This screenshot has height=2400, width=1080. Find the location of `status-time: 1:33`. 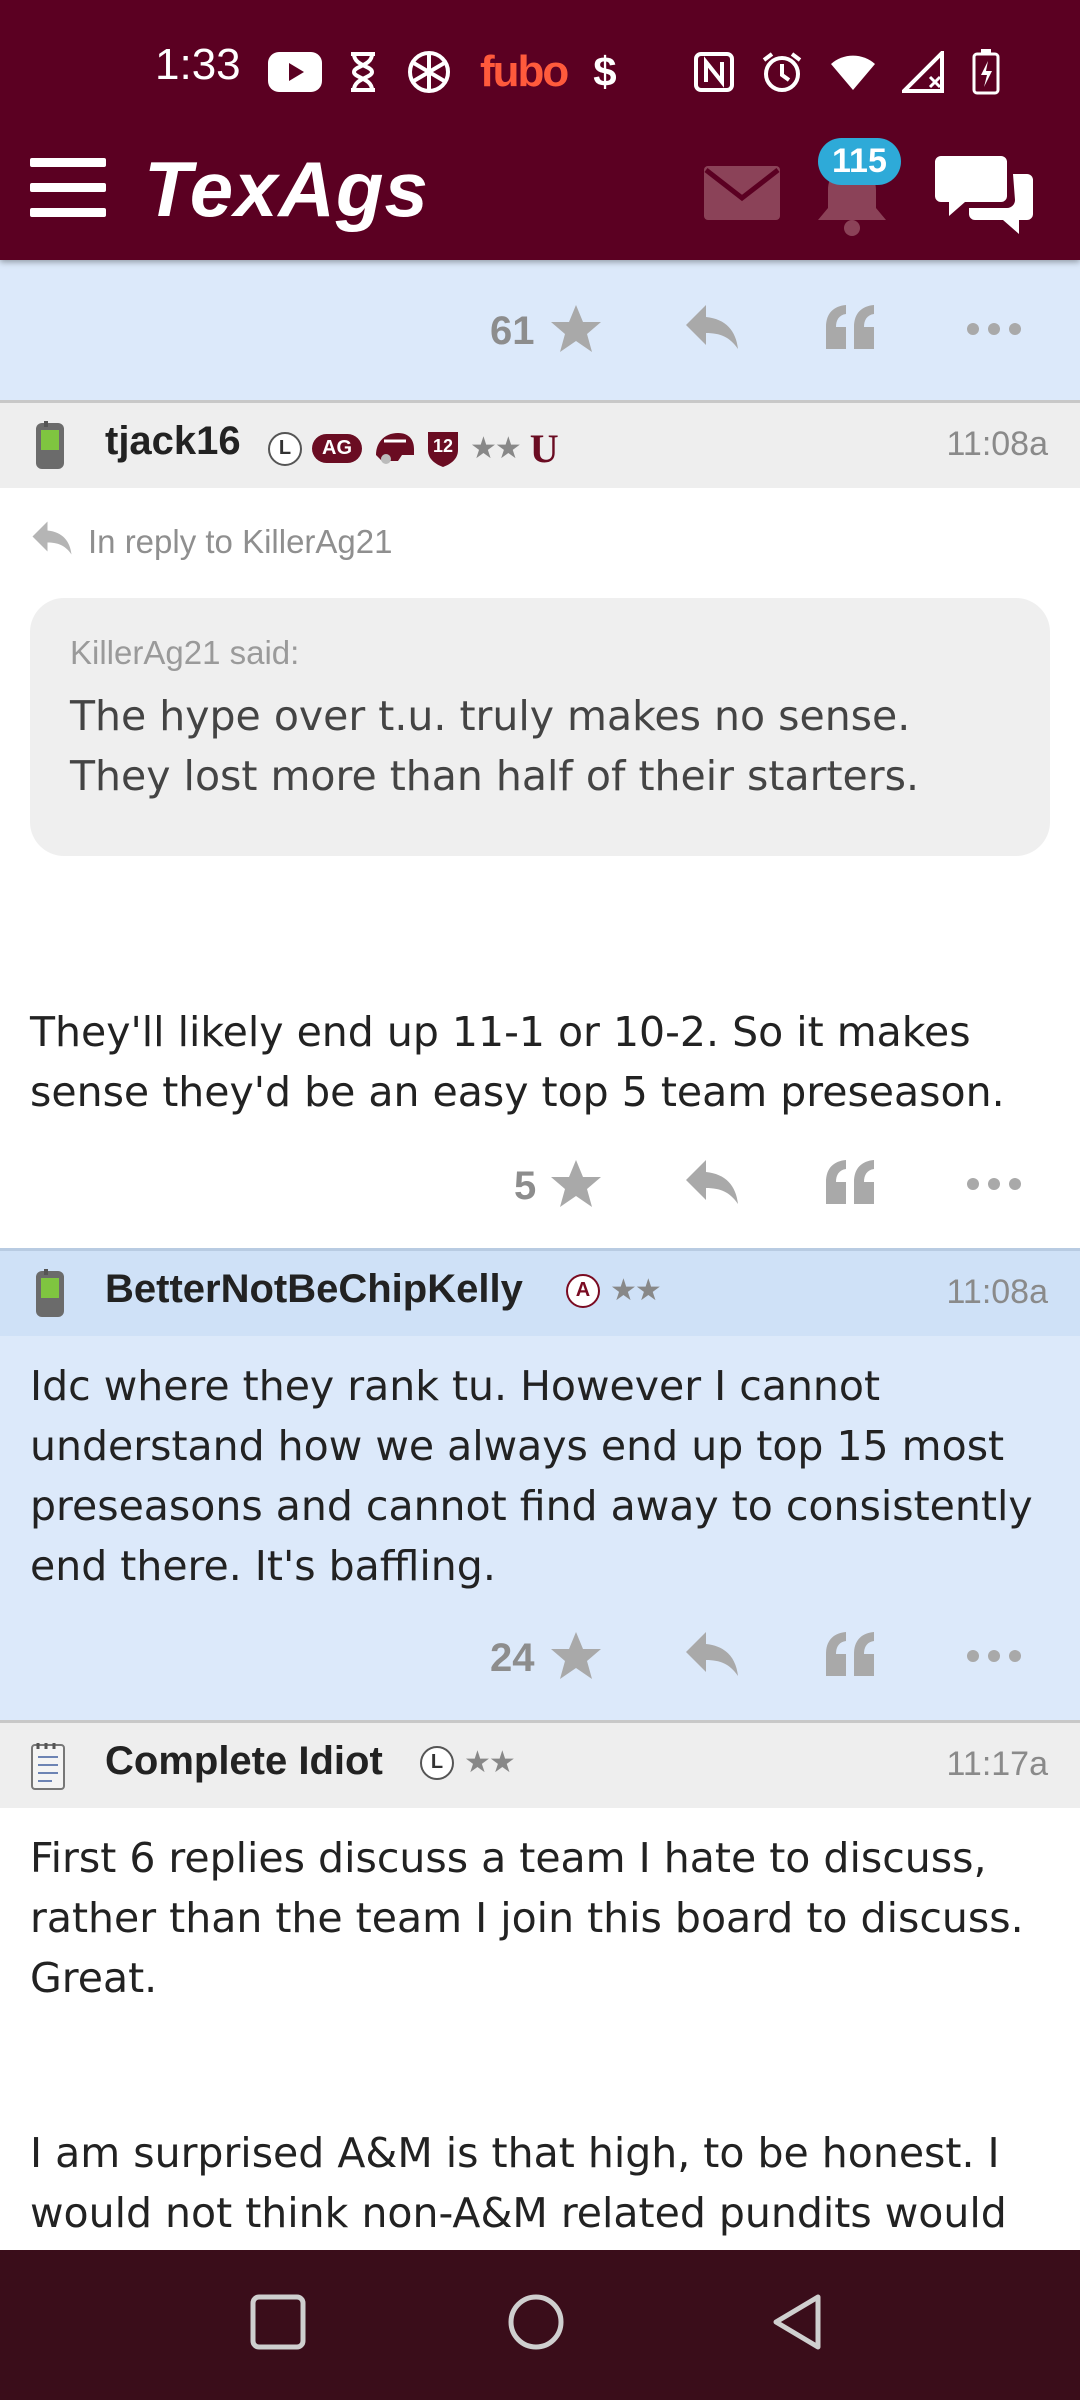

status-time: 1:33 is located at coordinates (198, 64).